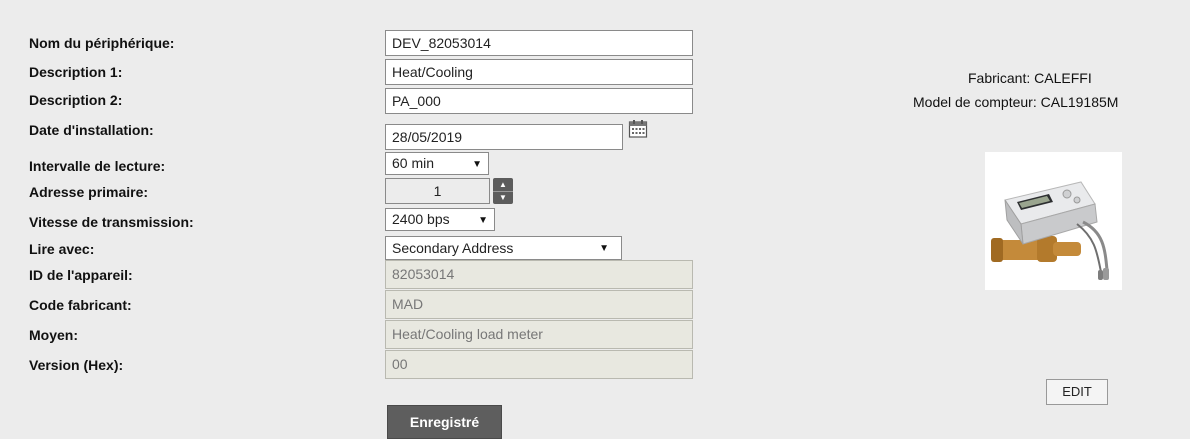 The image size is (1190, 439). What do you see at coordinates (437, 163) in the screenshot?
I see `read-interval-select: 60 min ▼` at bounding box center [437, 163].